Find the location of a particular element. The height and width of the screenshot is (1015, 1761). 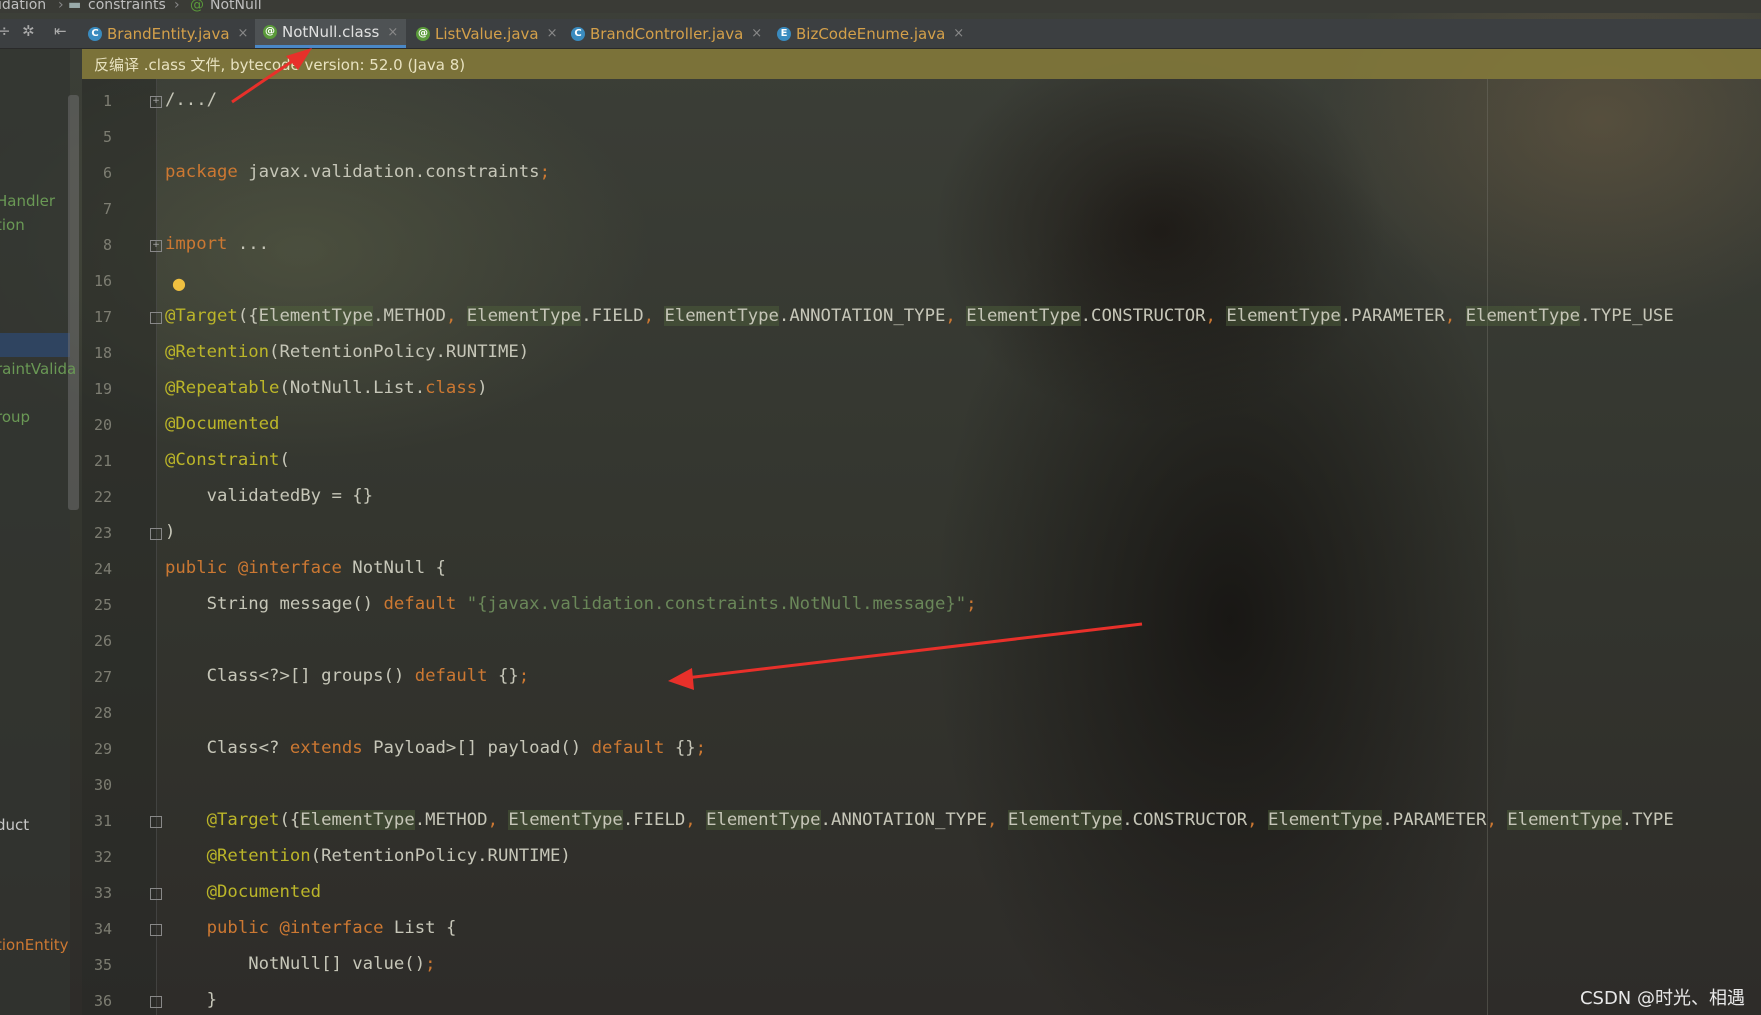

line-number: 34 is located at coordinates (102, 929).